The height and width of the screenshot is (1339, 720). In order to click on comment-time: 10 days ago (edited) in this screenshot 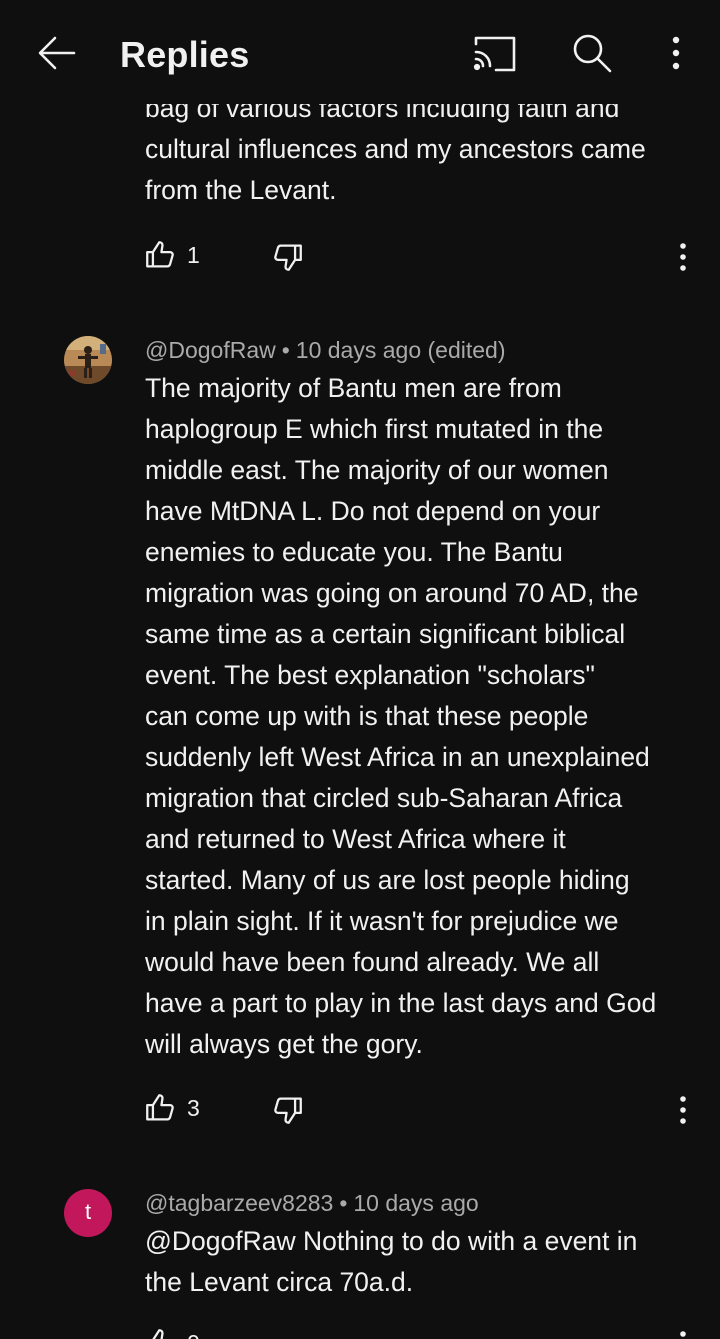, I will do `click(400, 350)`.